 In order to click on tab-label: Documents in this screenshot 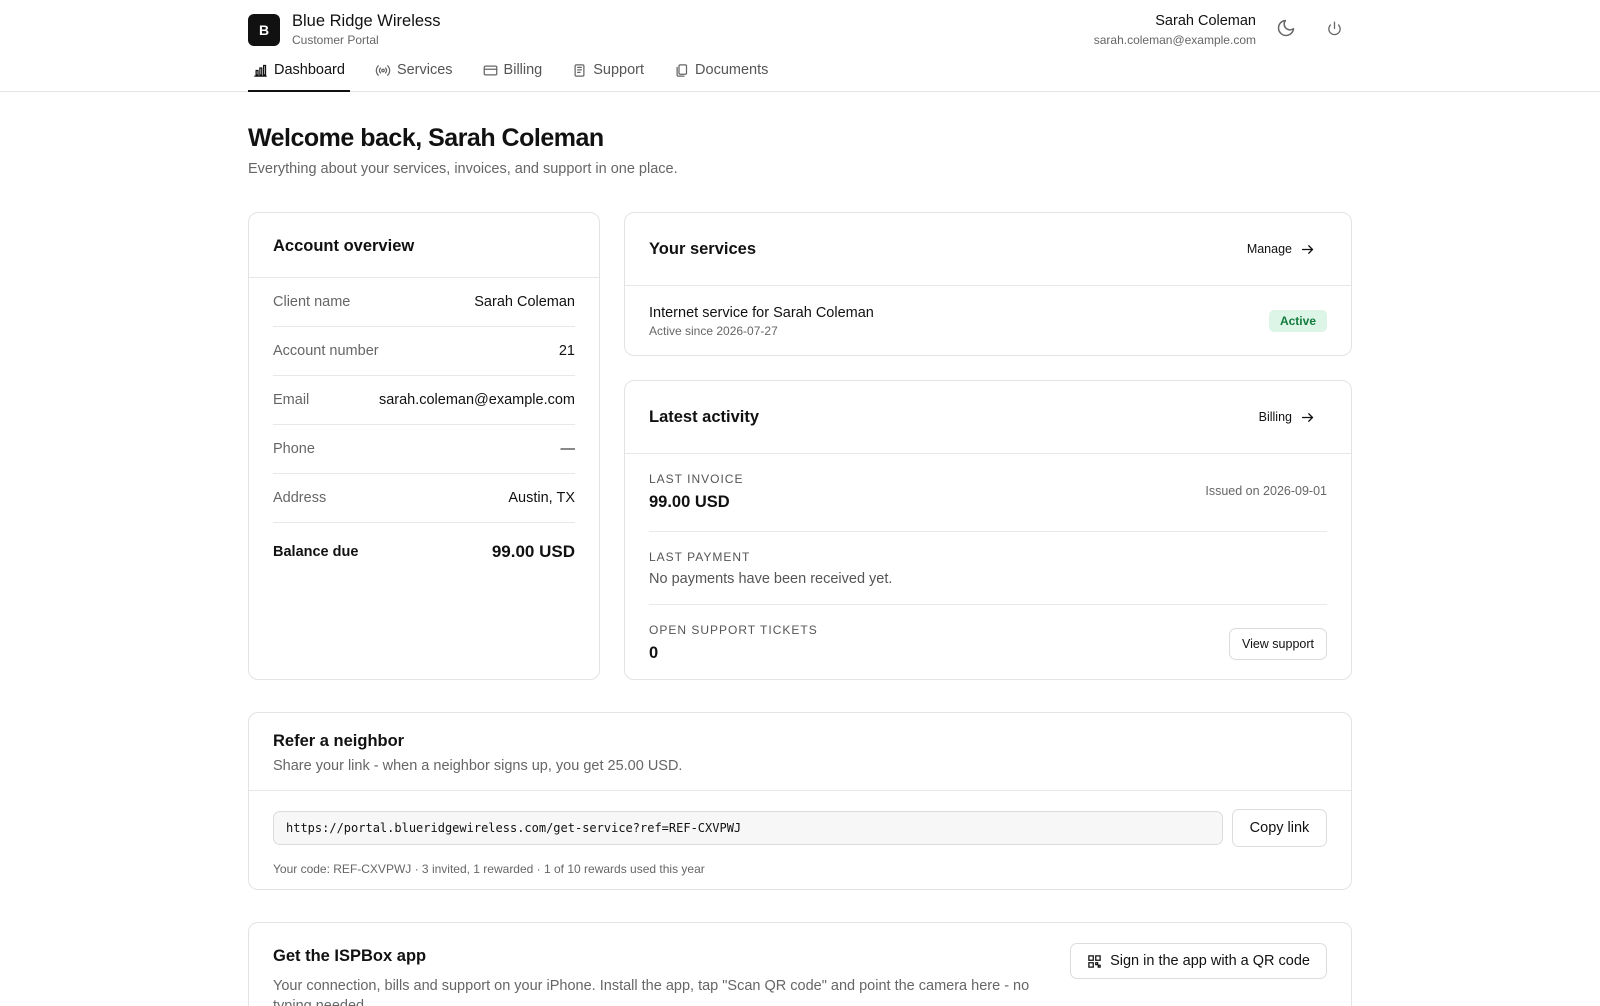, I will do `click(732, 70)`.